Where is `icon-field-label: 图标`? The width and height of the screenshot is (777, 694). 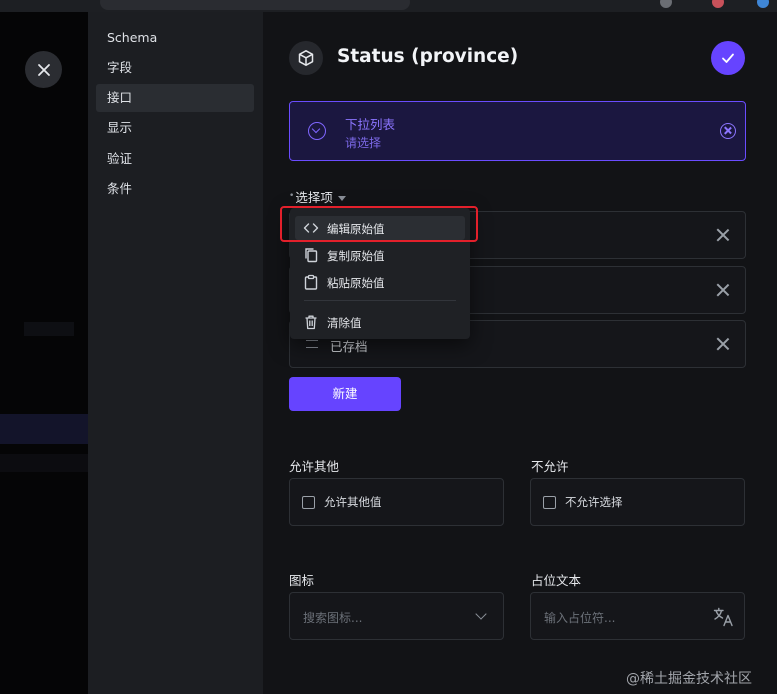
icon-field-label: 图标 is located at coordinates (302, 580).